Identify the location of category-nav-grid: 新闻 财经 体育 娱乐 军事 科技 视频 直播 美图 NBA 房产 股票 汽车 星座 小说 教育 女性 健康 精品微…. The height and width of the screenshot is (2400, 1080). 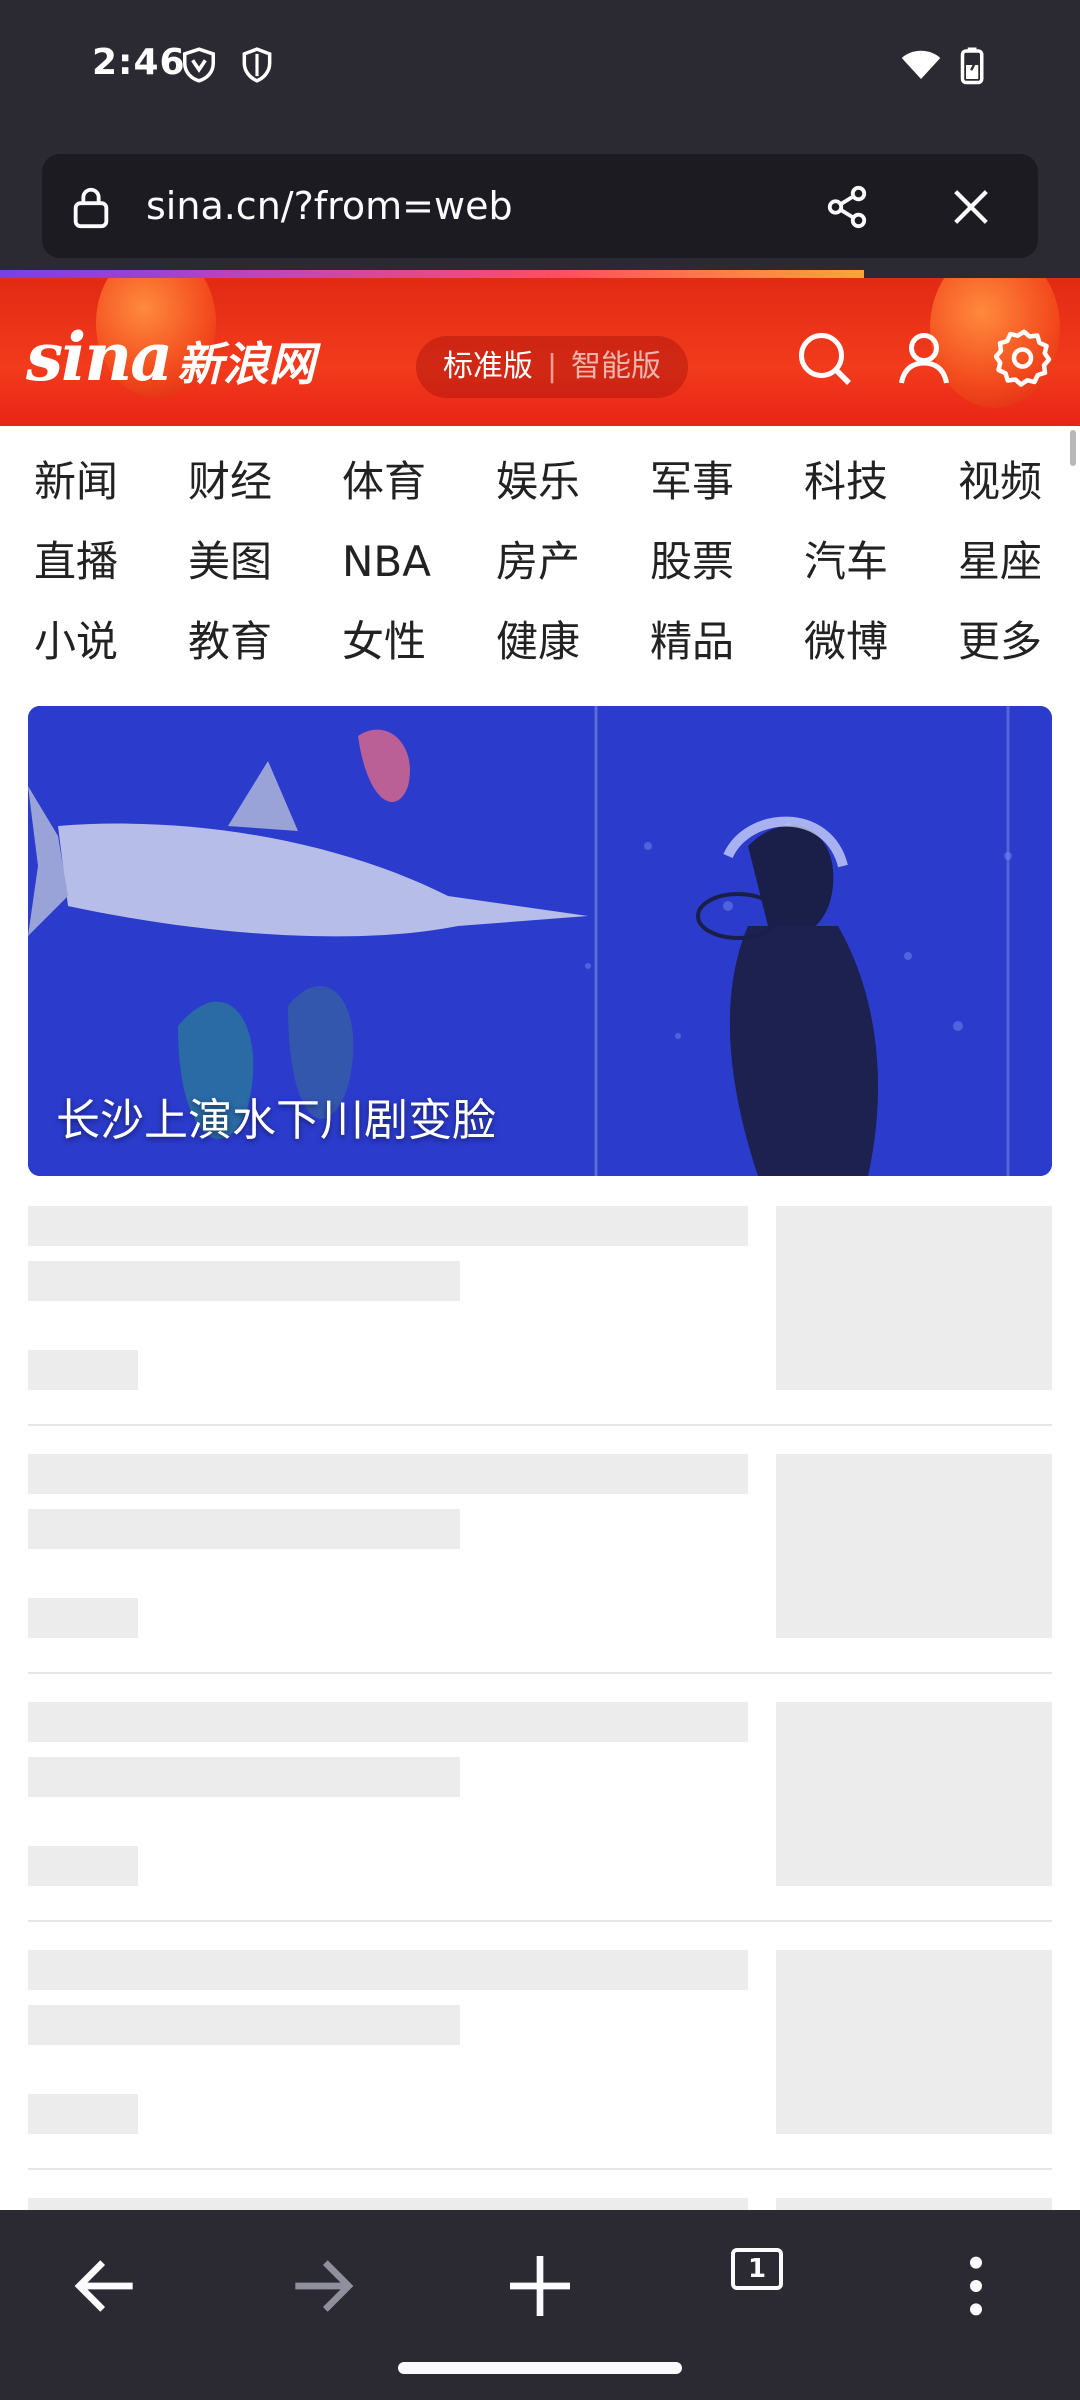
(554, 572).